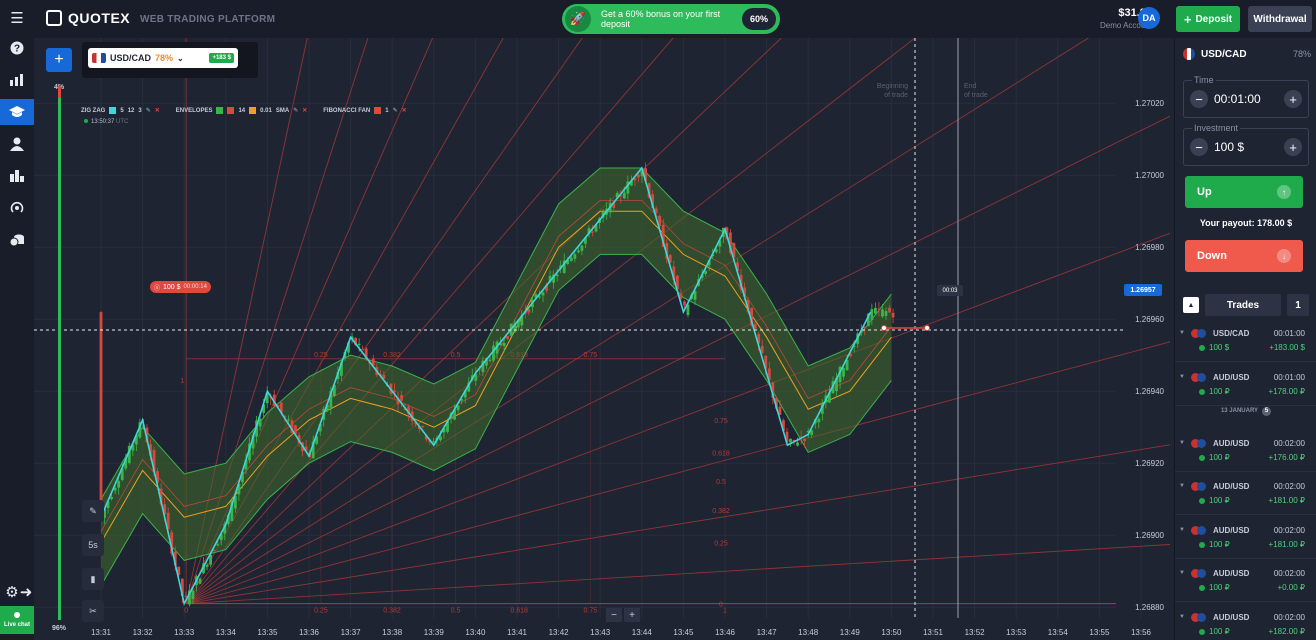 Image resolution: width=1316 pixels, height=640 pixels. I want to click on arrow-up-icon: ↑, so click(1284, 192).